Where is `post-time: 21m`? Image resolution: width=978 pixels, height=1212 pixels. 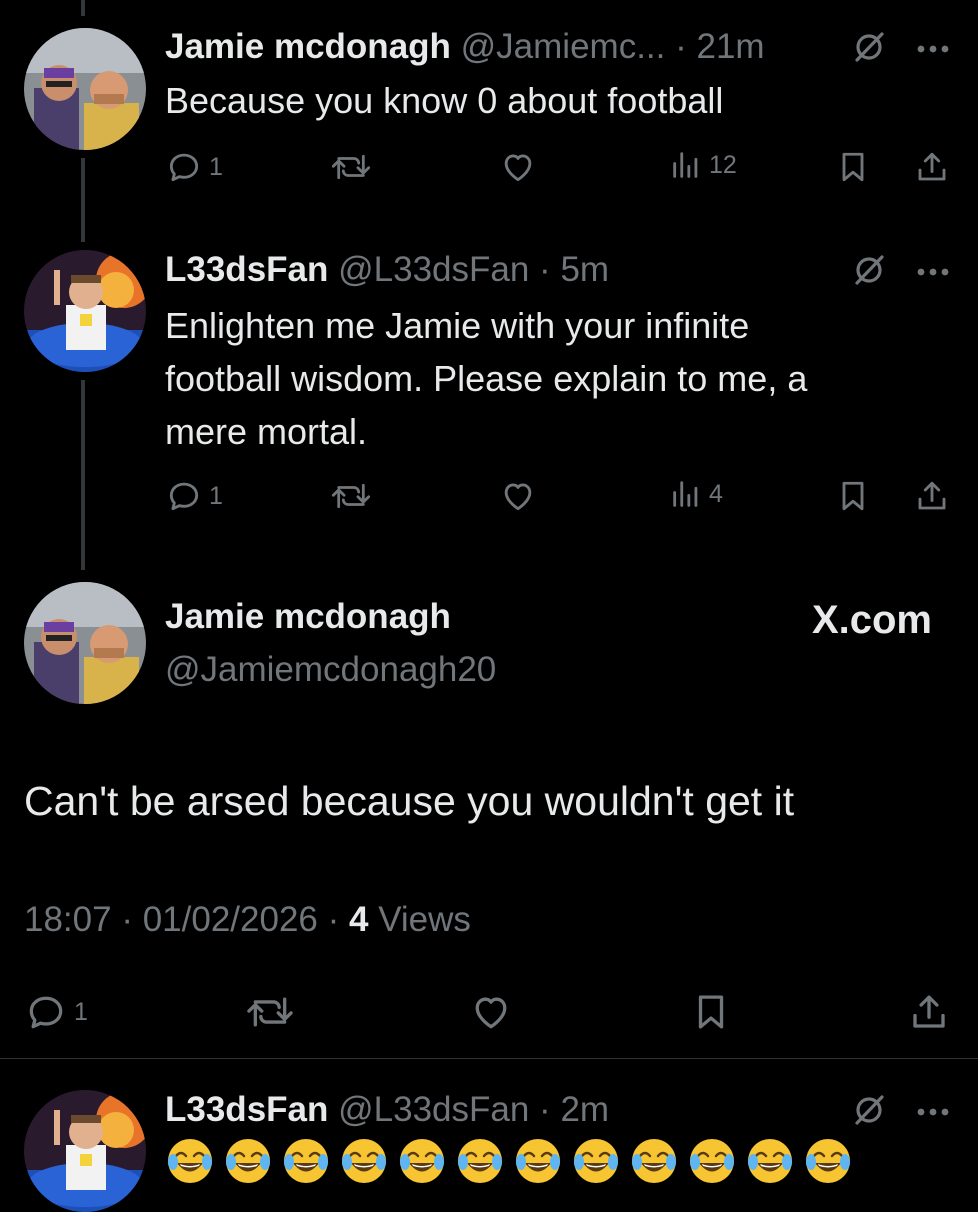
post-time: 21m is located at coordinates (731, 46).